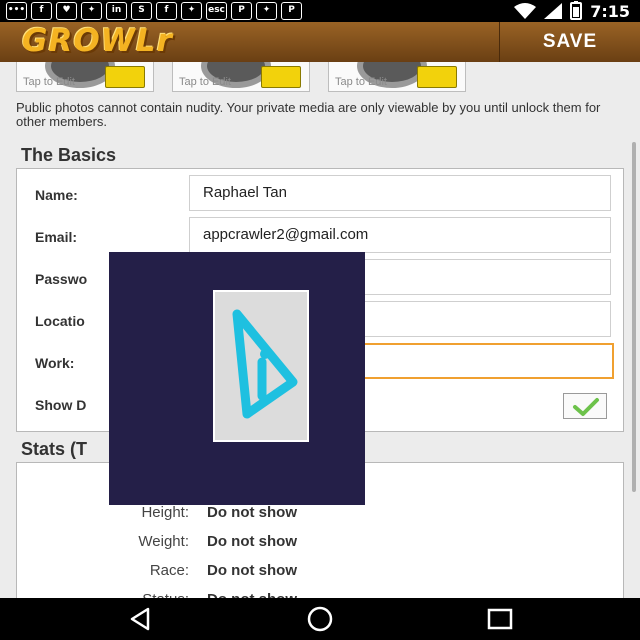 This screenshot has height=640, width=640. Describe the element at coordinates (216, 11) in the screenshot. I see `esc-icon: esc` at that location.